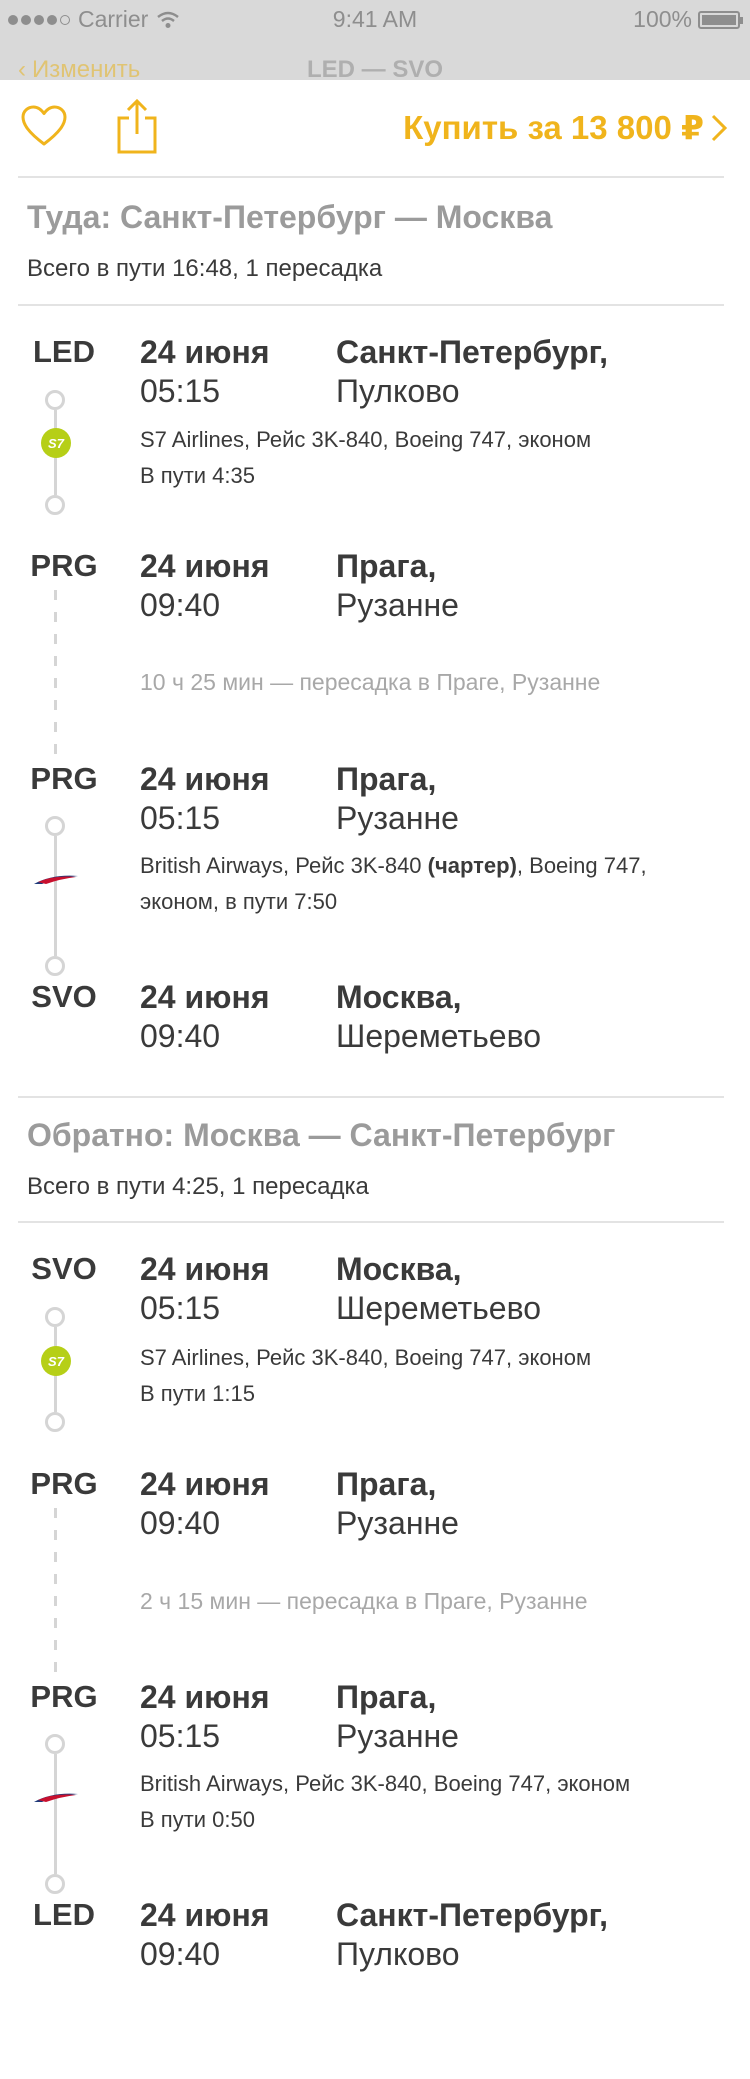 The height and width of the screenshot is (2079, 750). What do you see at coordinates (364, 1601) in the screenshot?
I see `layover-text: 2 ч 15 мин — пересадка в Праге, Рузанне` at bounding box center [364, 1601].